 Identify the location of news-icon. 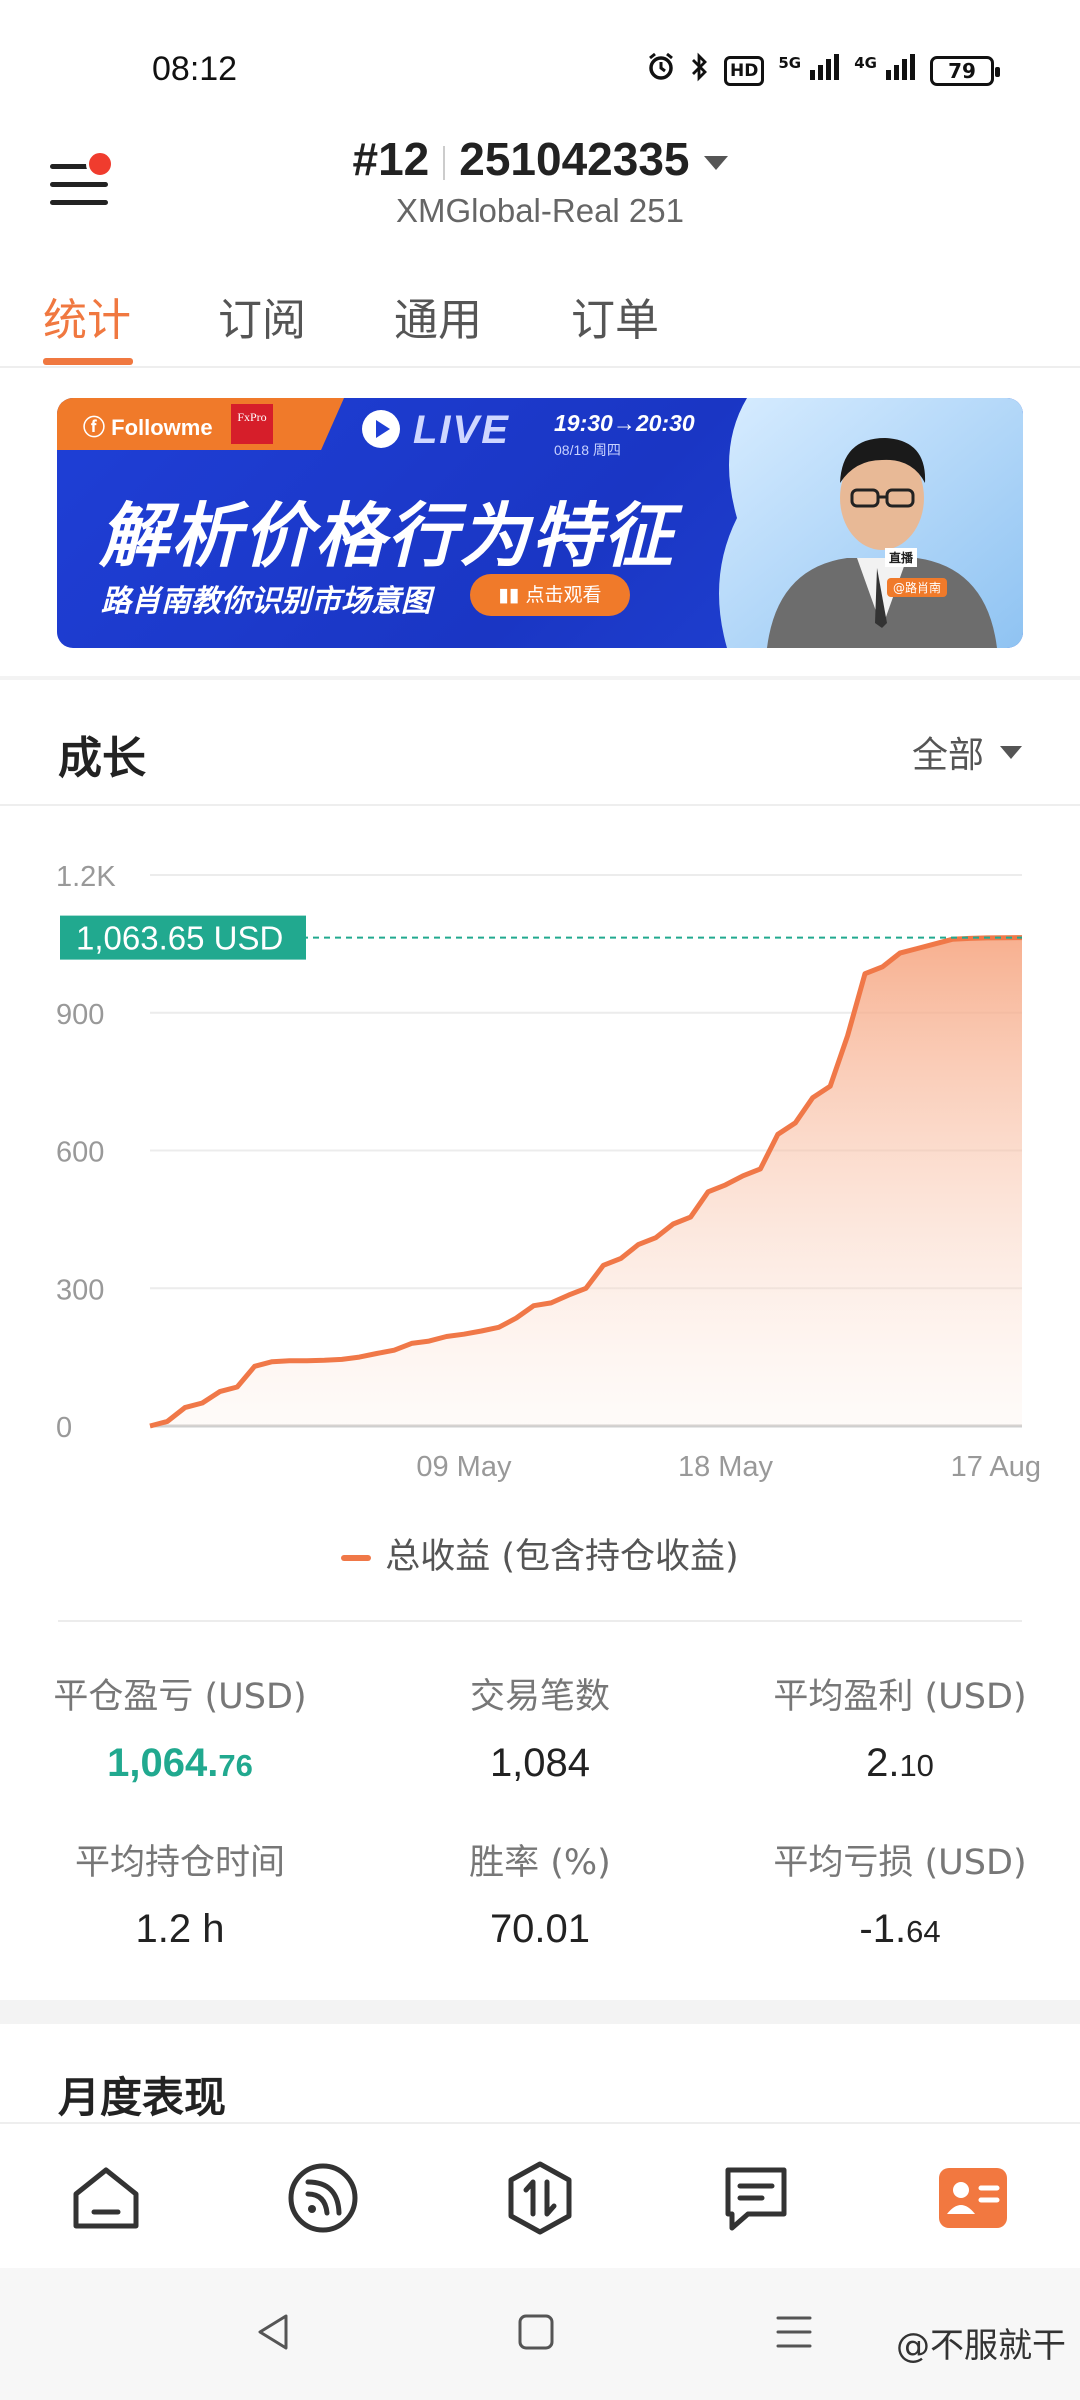
(756, 2198).